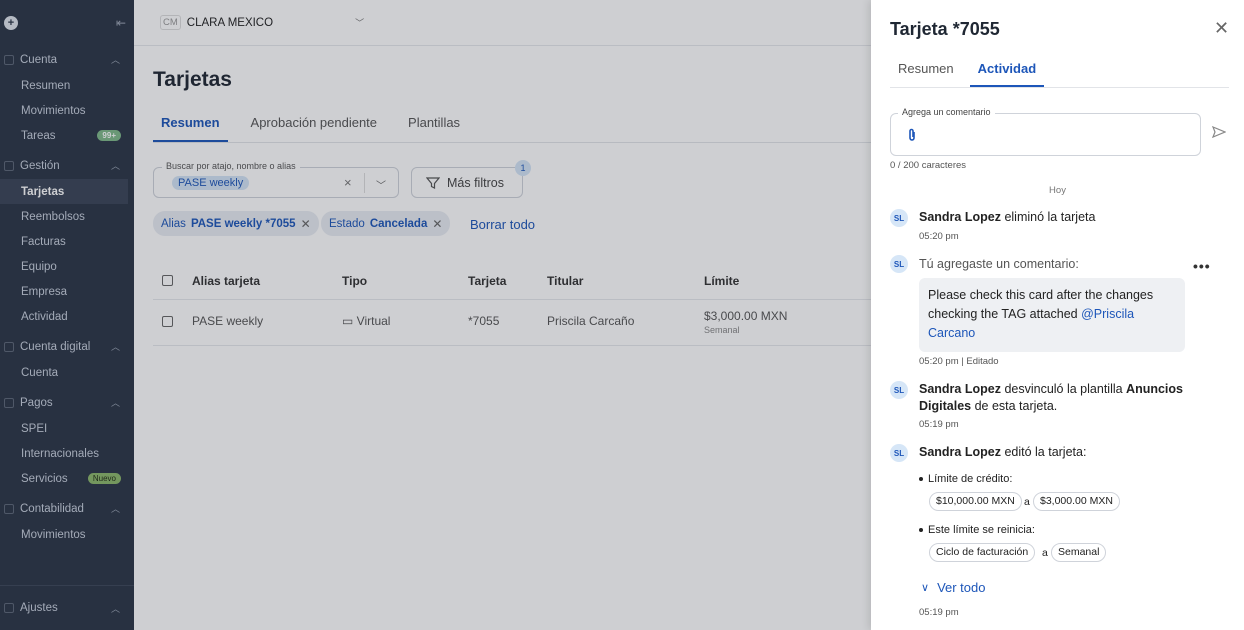 The width and height of the screenshot is (1244, 630). Describe the element at coordinates (1059, 73) in the screenshot. I see `panel-tabs: Resumen Actividad` at that location.